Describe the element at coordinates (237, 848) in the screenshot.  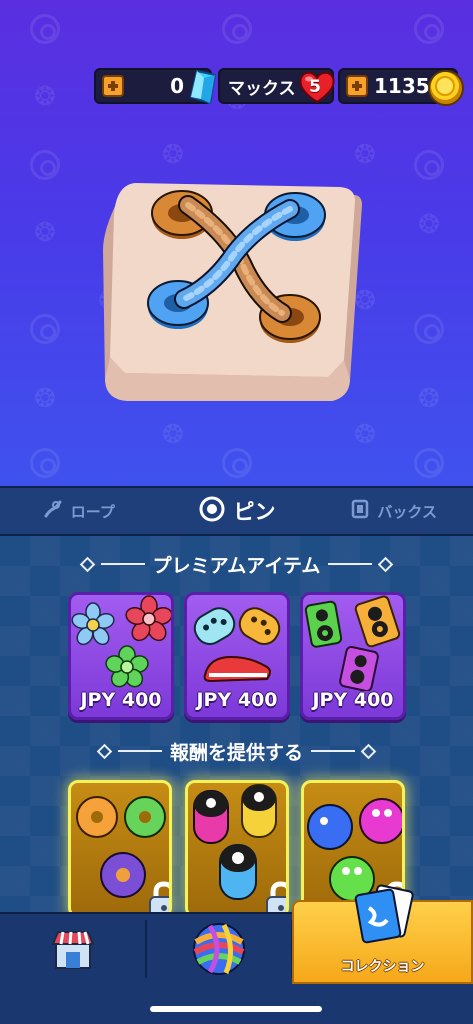
I see `reward-item-capsules` at that location.